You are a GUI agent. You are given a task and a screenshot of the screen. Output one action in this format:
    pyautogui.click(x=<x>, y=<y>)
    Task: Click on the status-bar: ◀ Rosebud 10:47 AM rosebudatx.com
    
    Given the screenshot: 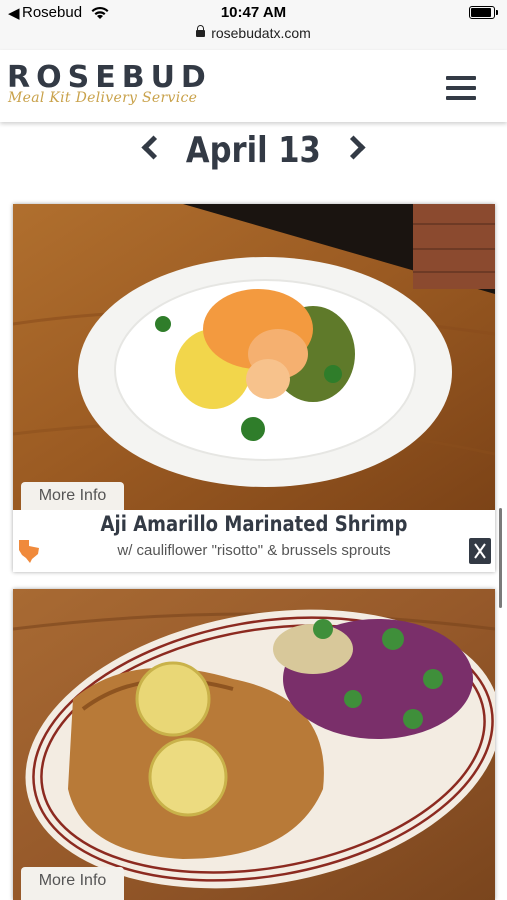 What is the action you would take?
    pyautogui.click(x=253, y=25)
    